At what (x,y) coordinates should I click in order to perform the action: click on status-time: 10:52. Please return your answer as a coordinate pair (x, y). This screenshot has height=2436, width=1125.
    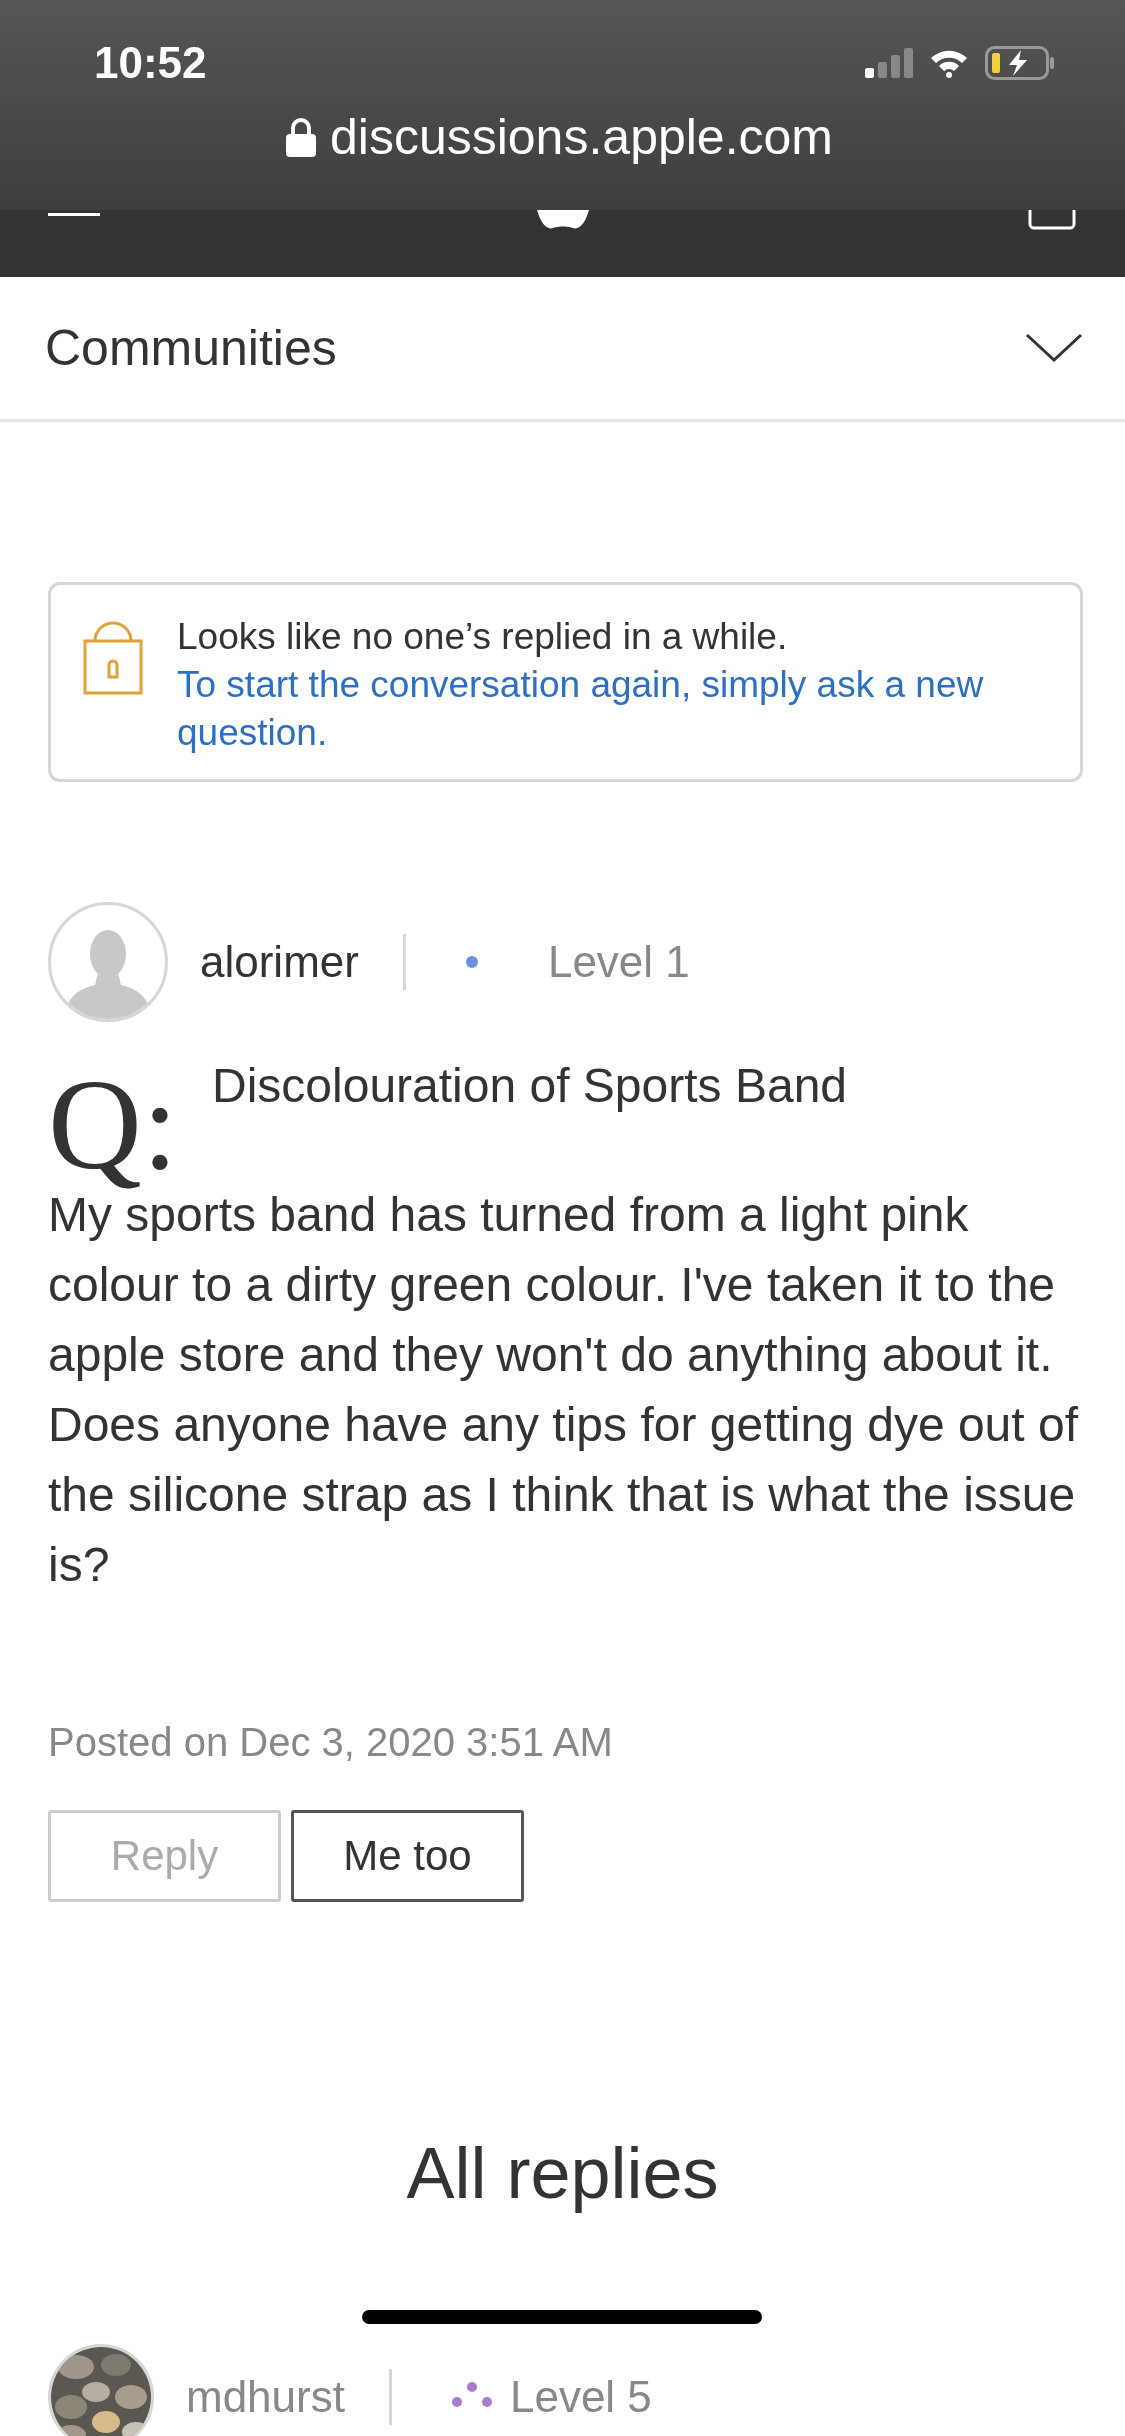
    Looking at the image, I should click on (150, 63).